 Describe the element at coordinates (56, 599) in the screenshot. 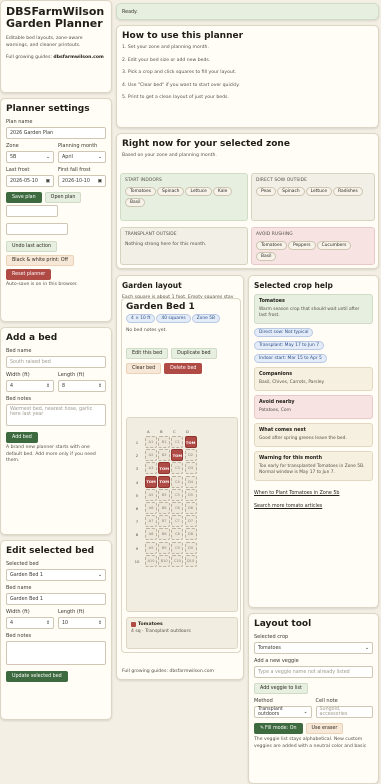

I see `edit-bed-name-input: Garden Bed 1` at that location.